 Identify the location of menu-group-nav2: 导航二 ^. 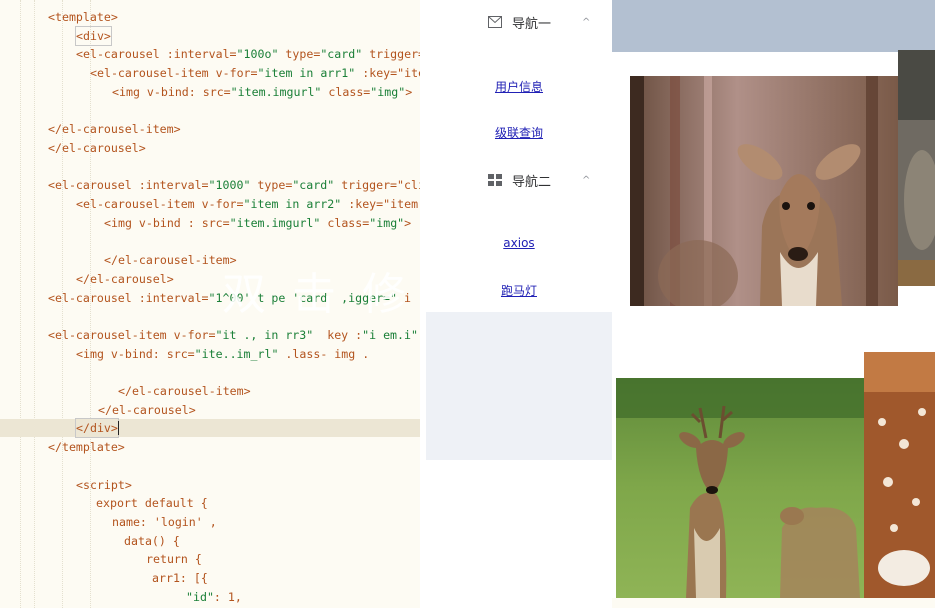
(519, 180).